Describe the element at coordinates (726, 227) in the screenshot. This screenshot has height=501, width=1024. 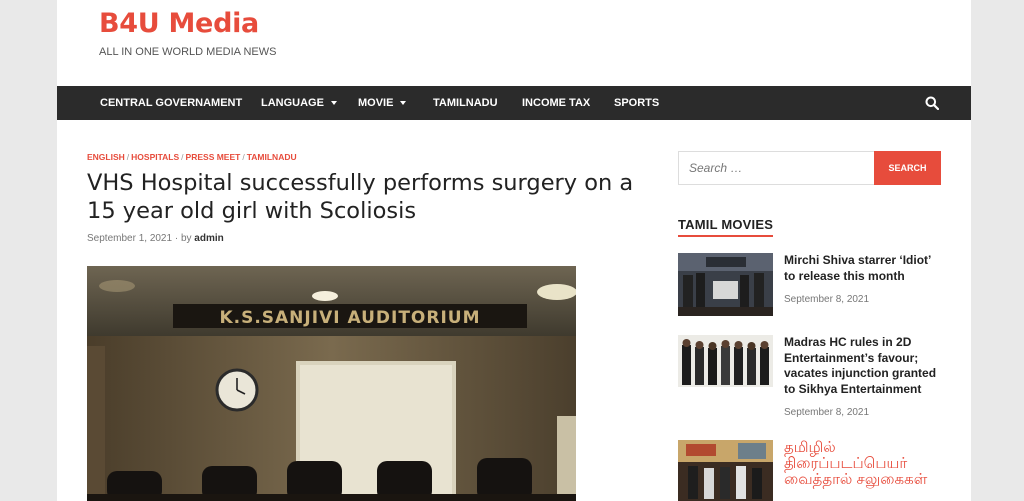
I see `widget-title-tamil-movies: TAMIL MOVIES` at that location.